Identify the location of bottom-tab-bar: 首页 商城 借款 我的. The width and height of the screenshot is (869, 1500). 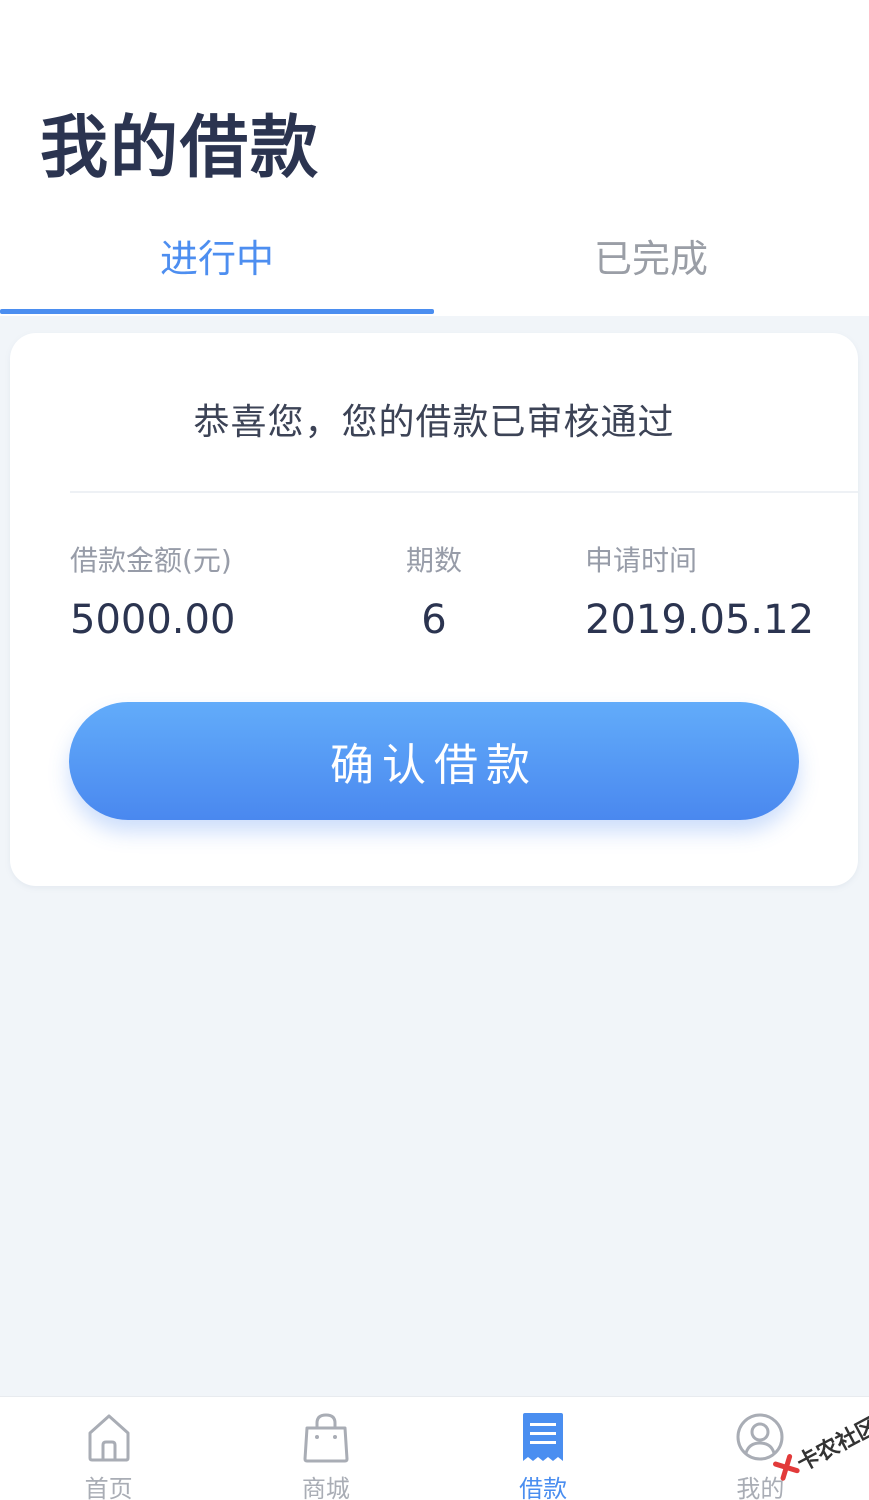
(434, 1448).